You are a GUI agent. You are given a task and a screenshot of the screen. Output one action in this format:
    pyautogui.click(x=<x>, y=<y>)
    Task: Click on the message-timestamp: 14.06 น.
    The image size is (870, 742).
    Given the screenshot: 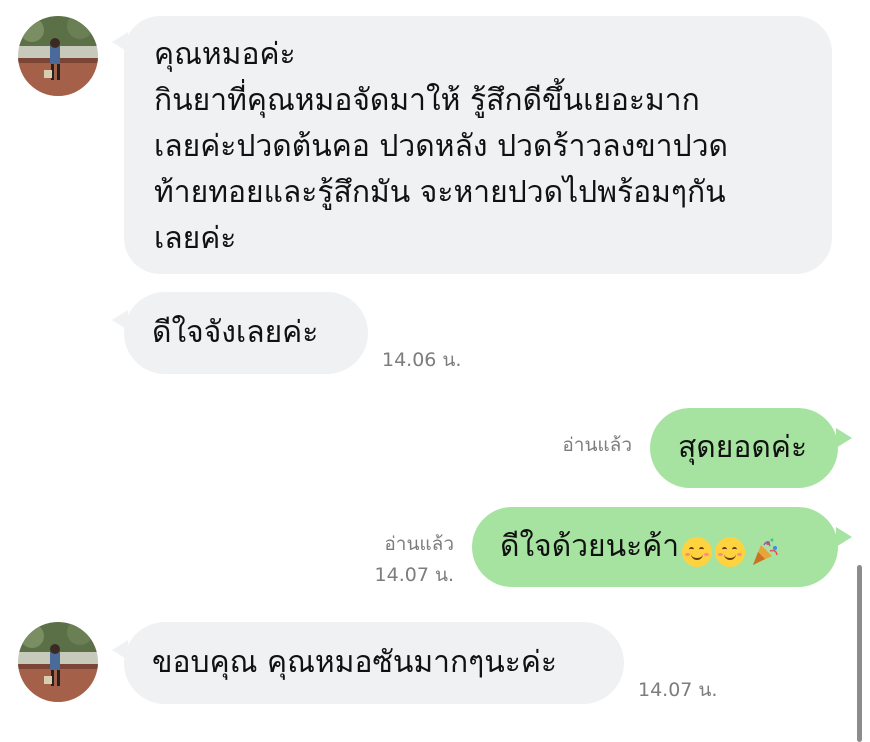 What is the action you would take?
    pyautogui.click(x=422, y=360)
    